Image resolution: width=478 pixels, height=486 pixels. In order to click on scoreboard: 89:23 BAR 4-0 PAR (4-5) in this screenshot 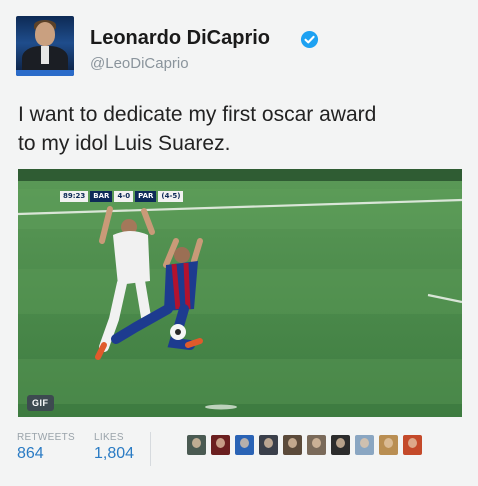, I will do `click(122, 196)`.